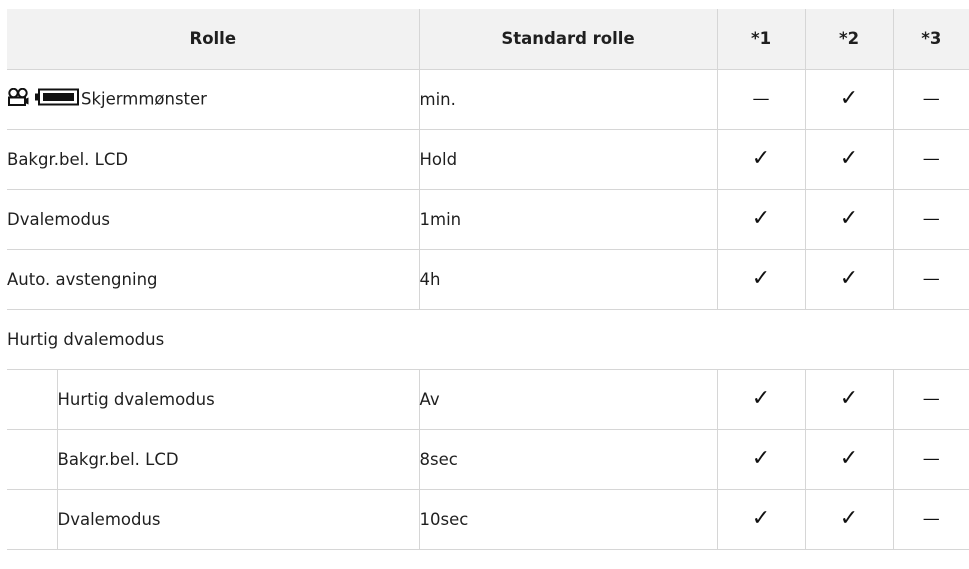  I want to click on row-default: min., so click(568, 99).